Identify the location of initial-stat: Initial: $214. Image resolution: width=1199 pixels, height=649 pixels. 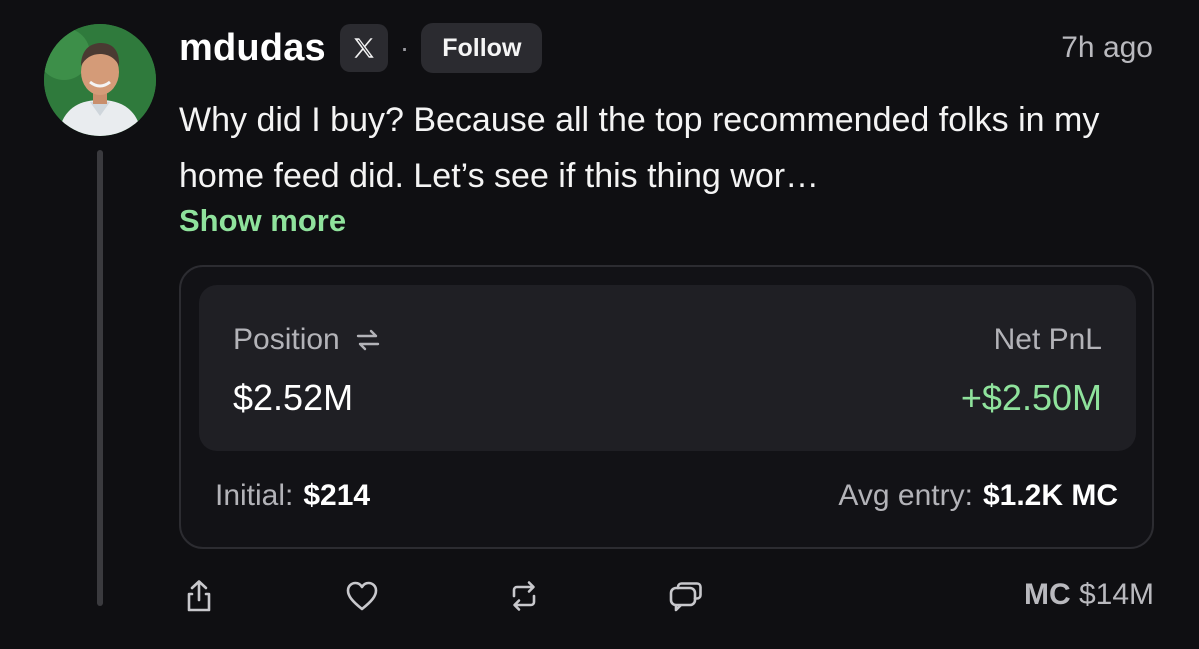
(292, 496).